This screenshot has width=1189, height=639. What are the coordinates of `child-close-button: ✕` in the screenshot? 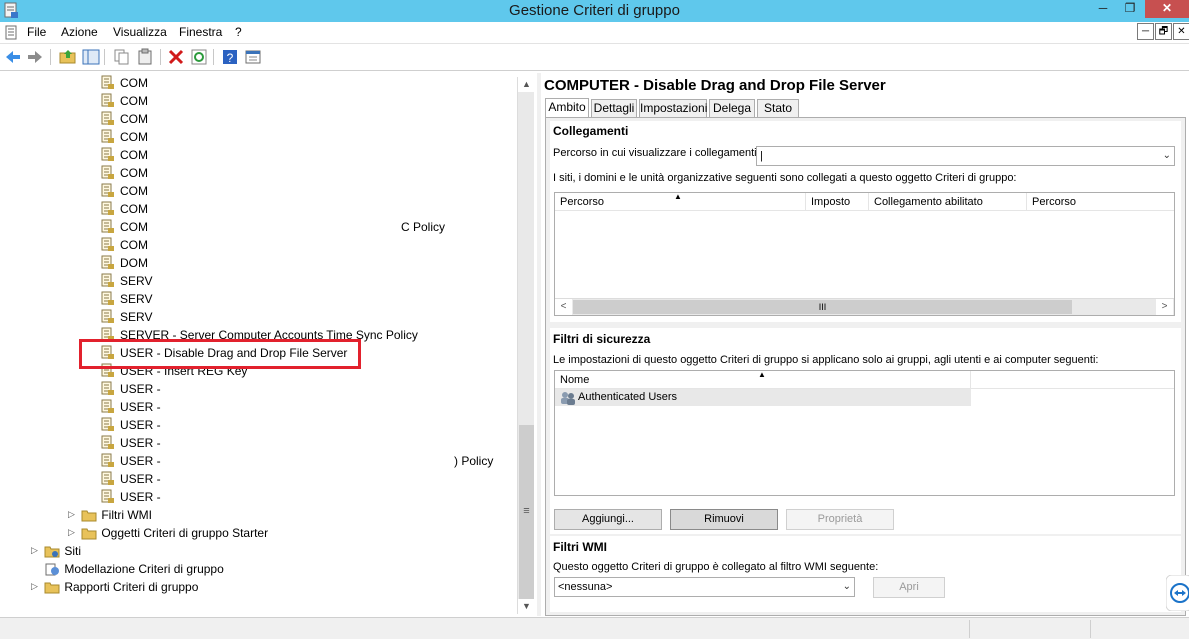 It's located at (1181, 31).